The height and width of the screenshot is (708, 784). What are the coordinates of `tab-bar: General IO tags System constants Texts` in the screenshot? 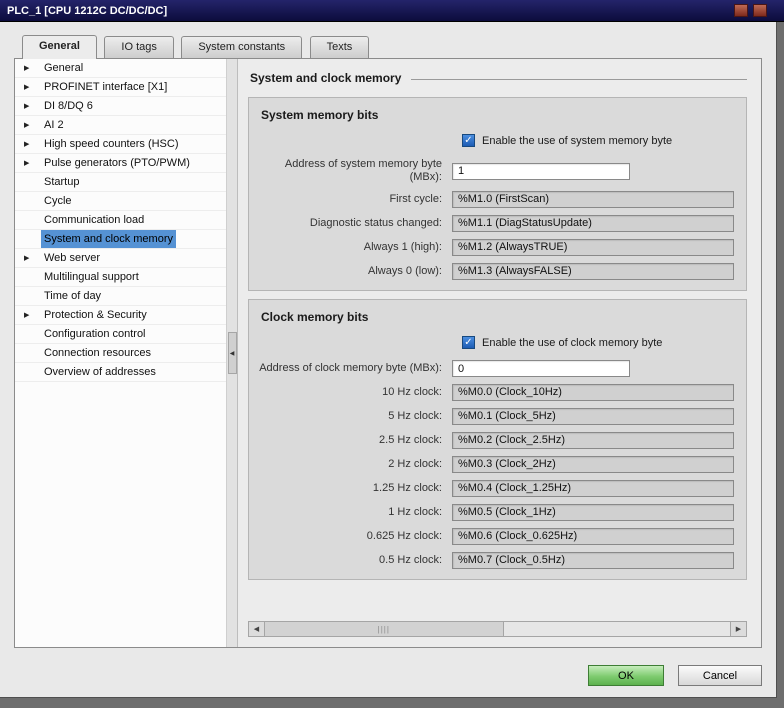 It's located at (388, 40).